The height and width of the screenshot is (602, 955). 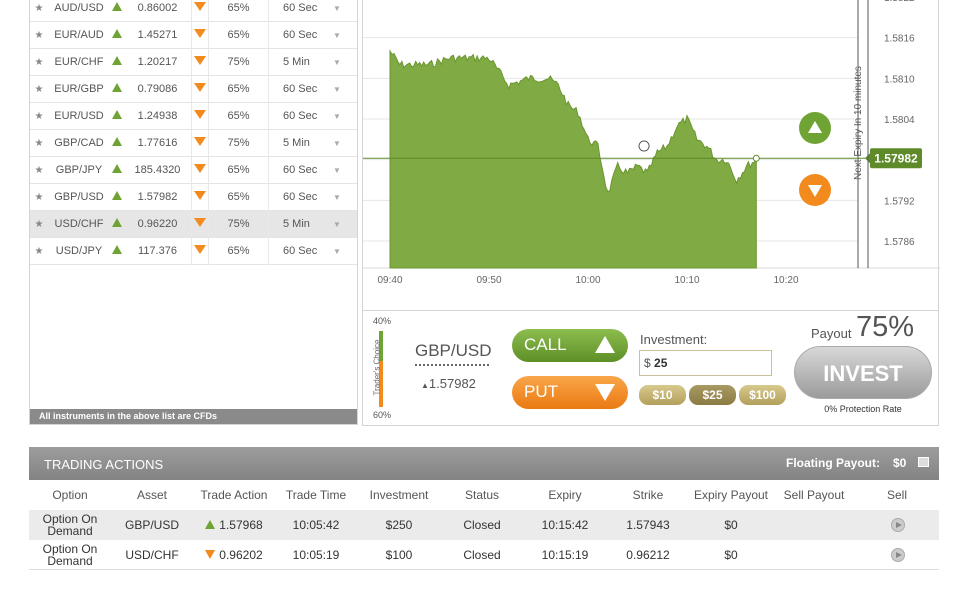 What do you see at coordinates (570, 392) in the screenshot?
I see `put-button: PUT` at bounding box center [570, 392].